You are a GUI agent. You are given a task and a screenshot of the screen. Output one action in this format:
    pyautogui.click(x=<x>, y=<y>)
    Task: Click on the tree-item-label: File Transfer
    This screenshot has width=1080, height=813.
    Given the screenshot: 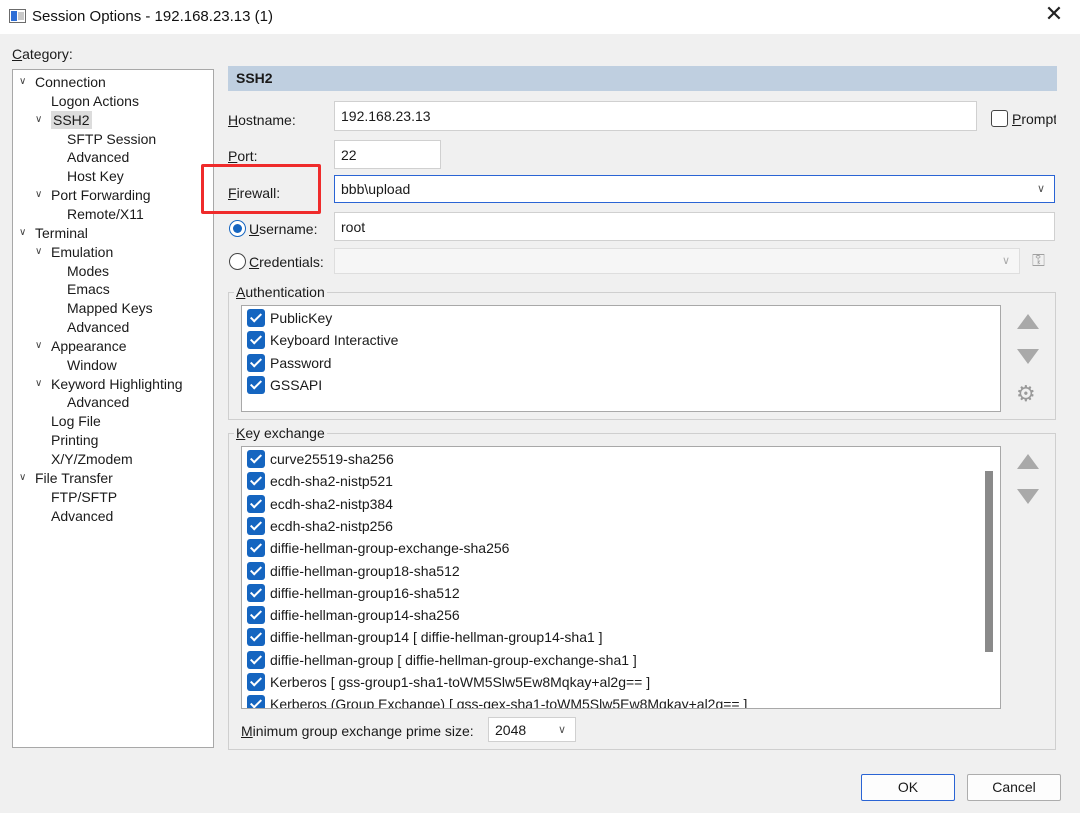 What is the action you would take?
    pyautogui.click(x=74, y=477)
    